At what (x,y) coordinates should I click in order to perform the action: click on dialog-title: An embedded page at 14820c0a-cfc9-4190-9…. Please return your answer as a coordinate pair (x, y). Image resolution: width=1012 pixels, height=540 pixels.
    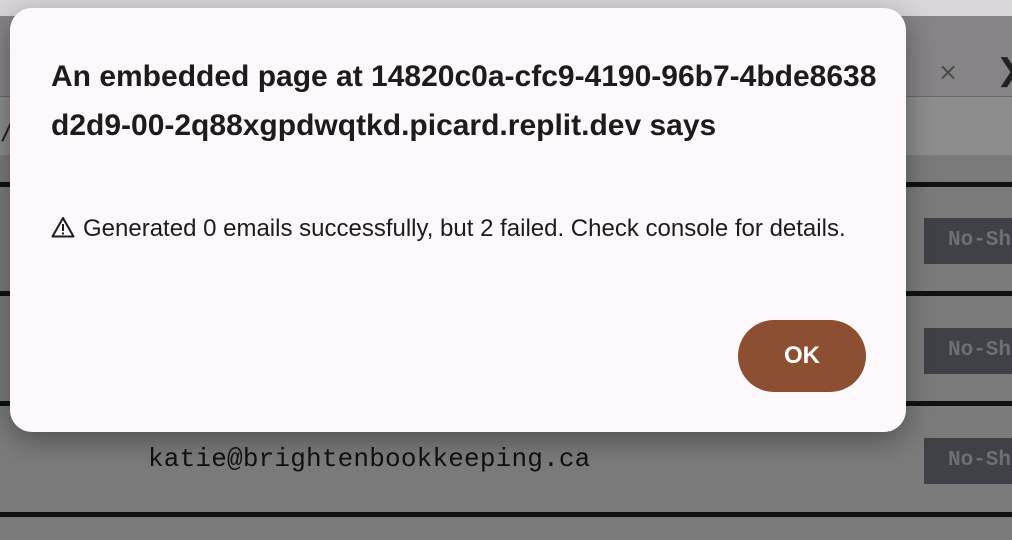
    Looking at the image, I should click on (464, 101).